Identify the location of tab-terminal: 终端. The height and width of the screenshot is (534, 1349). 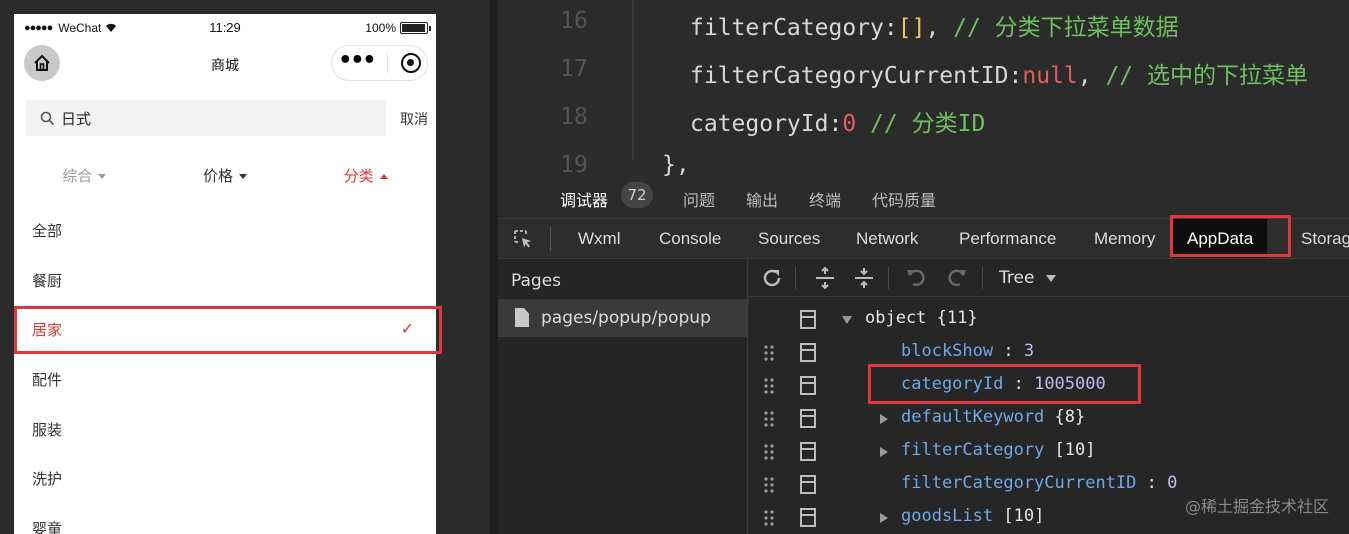
(825, 199).